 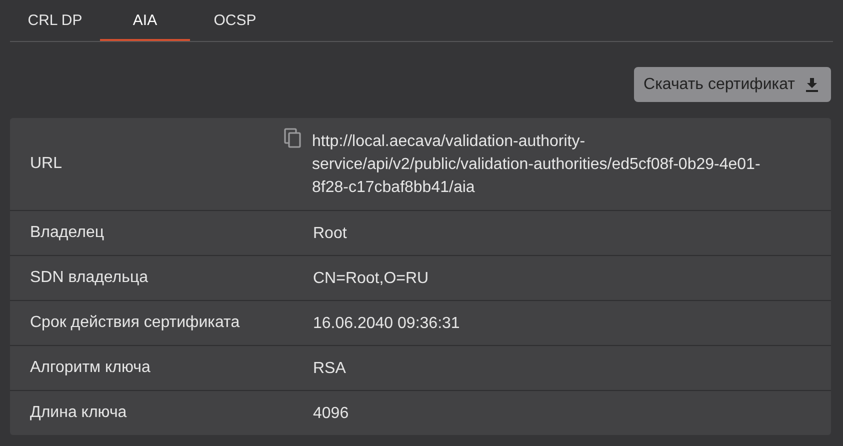 What do you see at coordinates (78, 413) in the screenshot?
I see `field-label: Длина ключа` at bounding box center [78, 413].